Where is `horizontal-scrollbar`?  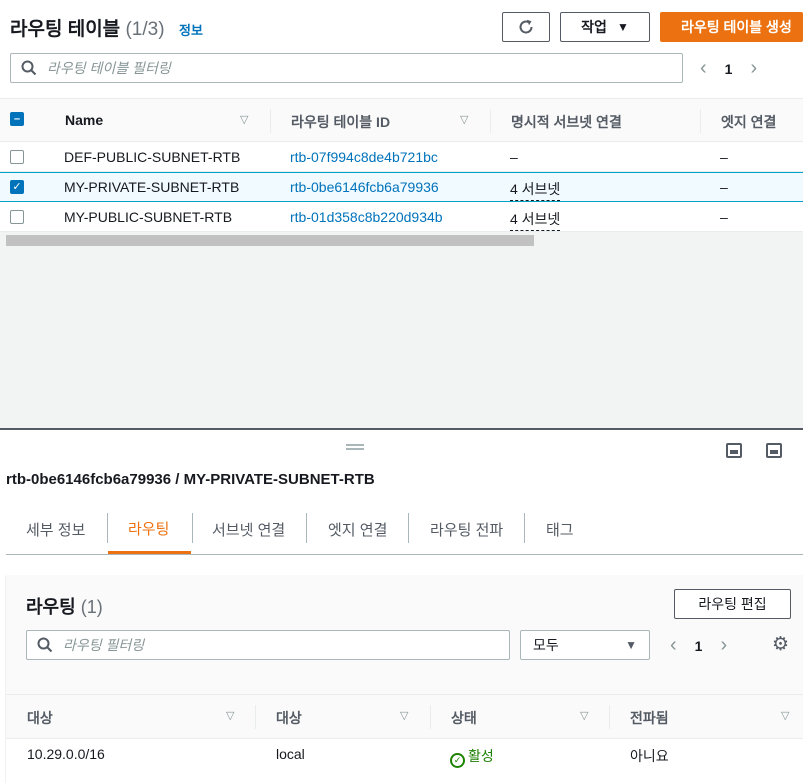
horizontal-scrollbar is located at coordinates (270, 240).